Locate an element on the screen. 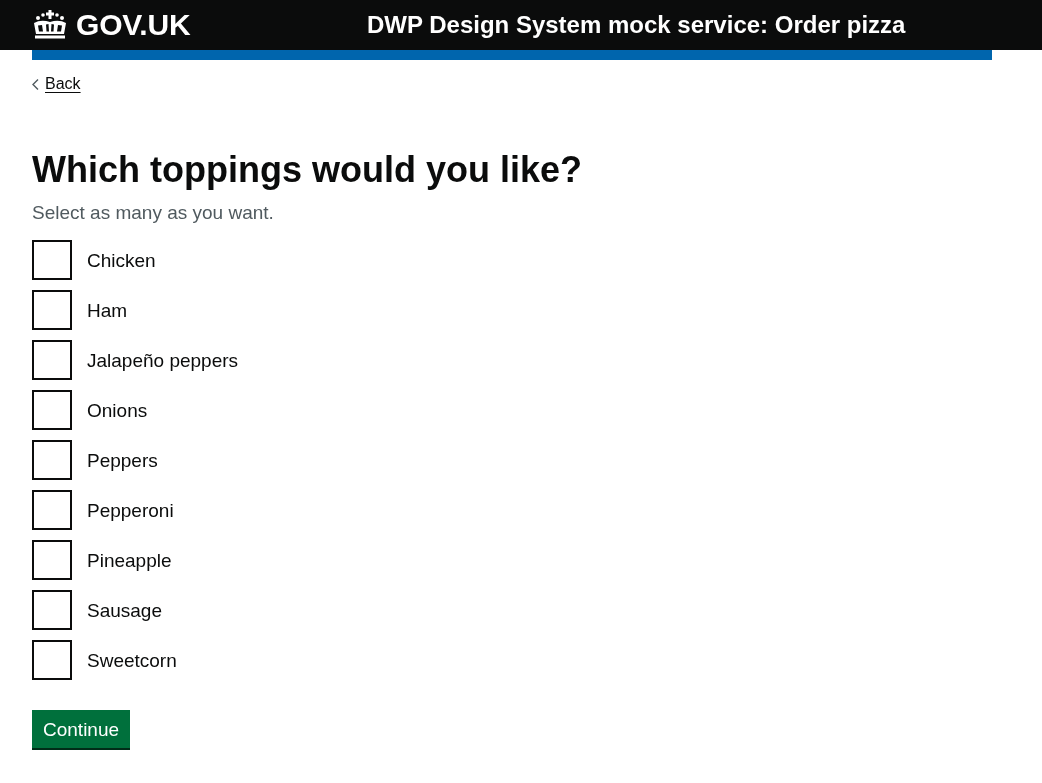 The image size is (1042, 783). checkbox-label: Jalapeño peppers is located at coordinates (163, 360).